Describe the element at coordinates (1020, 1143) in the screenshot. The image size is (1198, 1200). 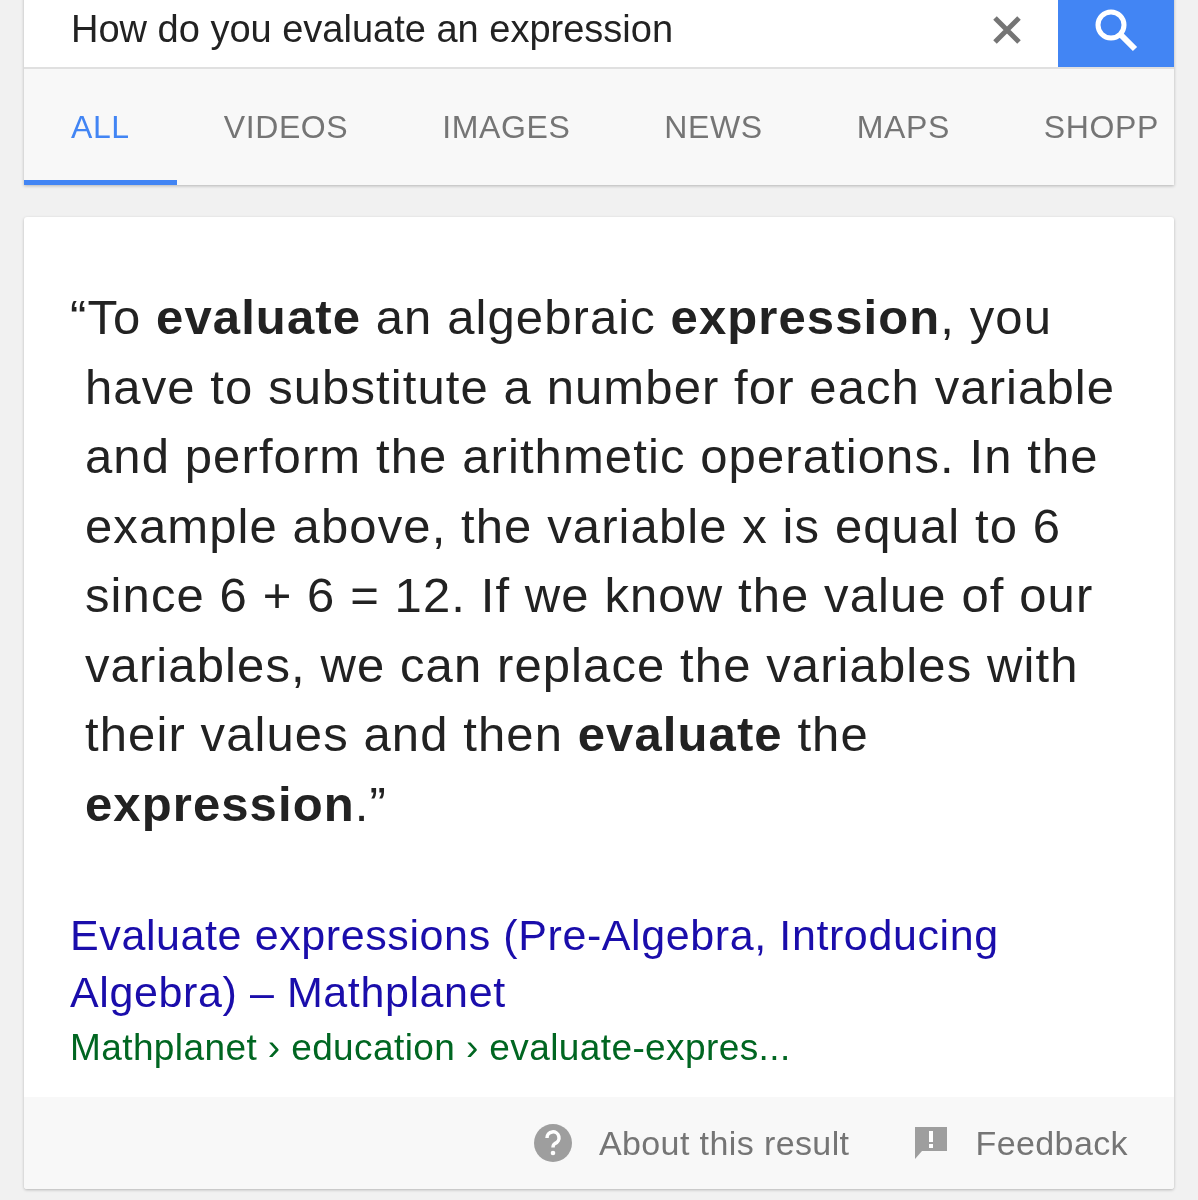
I see `feedback-link: Feedback` at that location.